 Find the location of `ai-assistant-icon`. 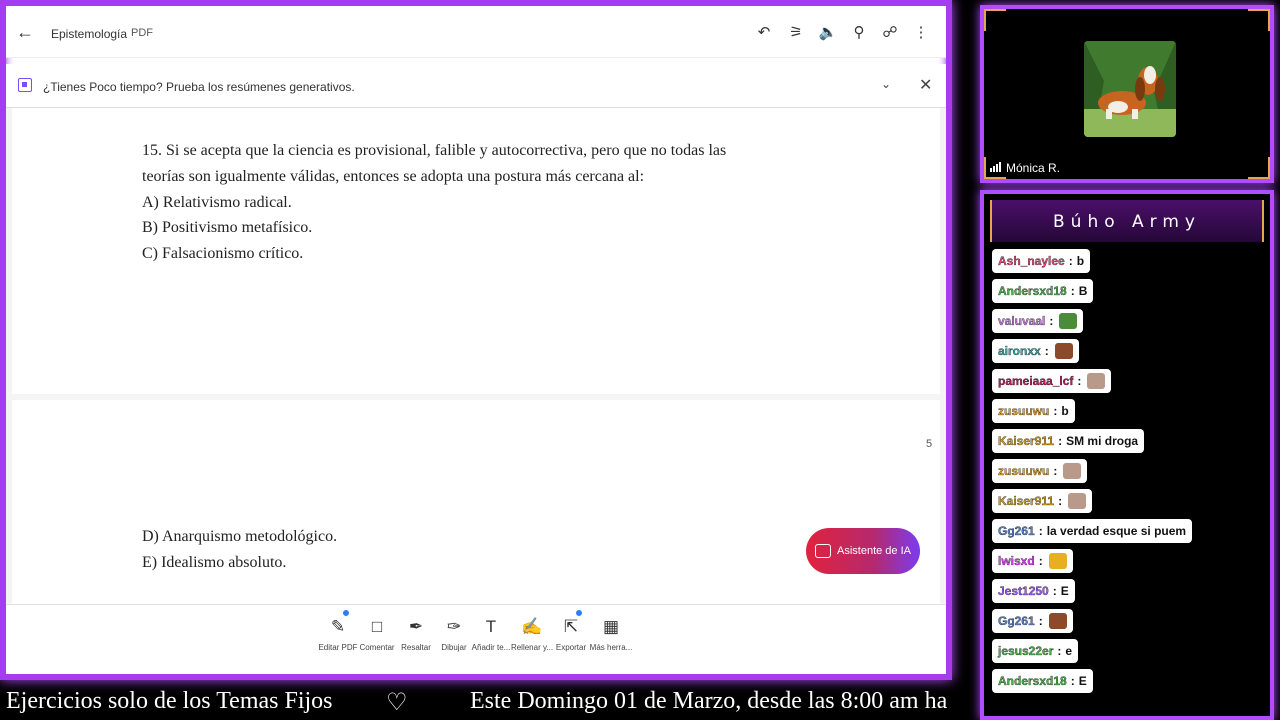

ai-assistant-icon is located at coordinates (823, 551).